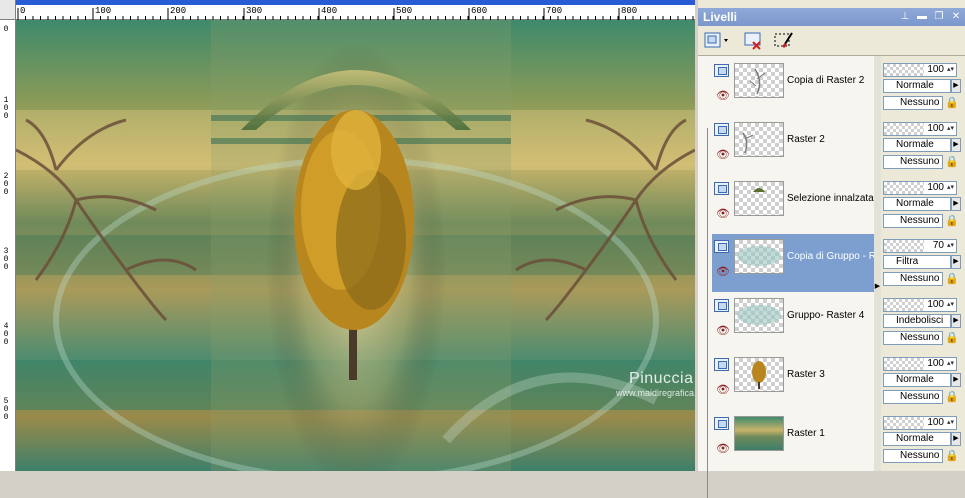 The height and width of the screenshot is (498, 965). I want to click on layer-row: 👁 Copia di Raster 2, so click(793, 87).